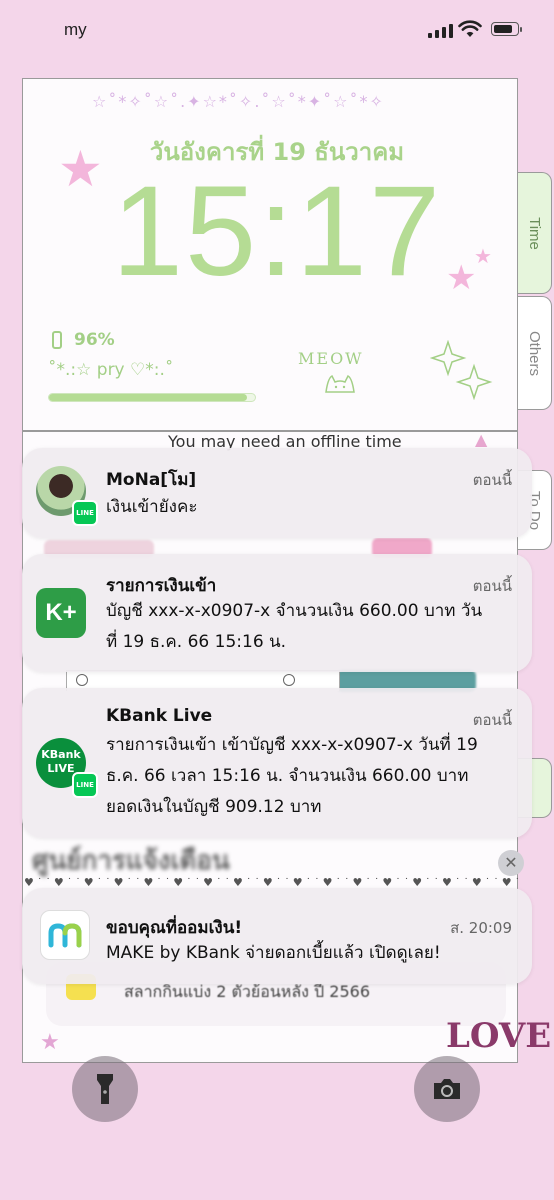 This screenshot has width=554, height=1200. I want to click on love-sticker: LOVE, so click(499, 1036).